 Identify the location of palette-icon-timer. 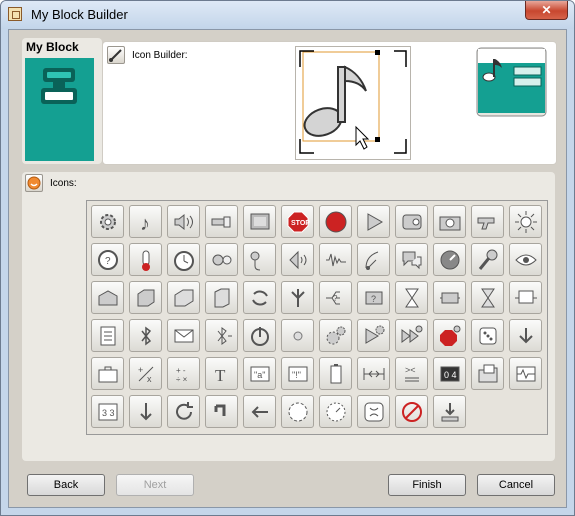
(183, 259).